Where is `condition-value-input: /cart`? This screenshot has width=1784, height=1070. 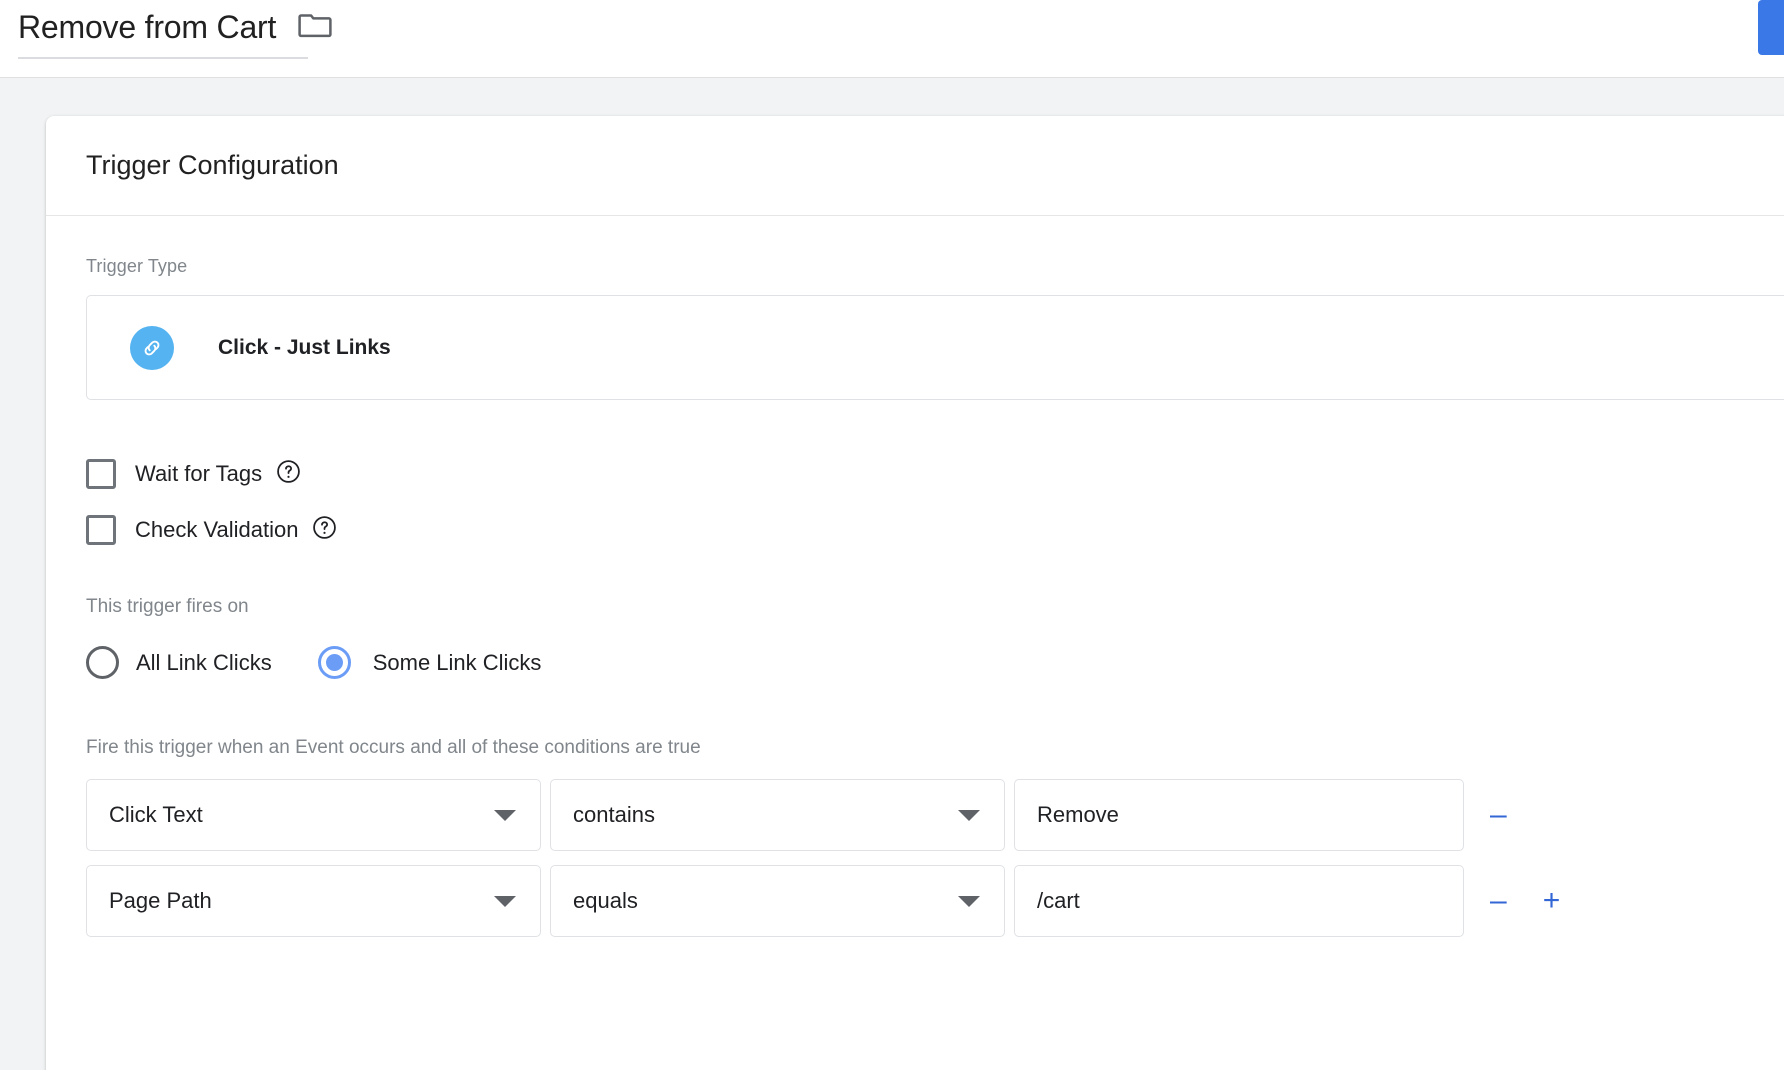 condition-value-input: /cart is located at coordinates (1239, 901).